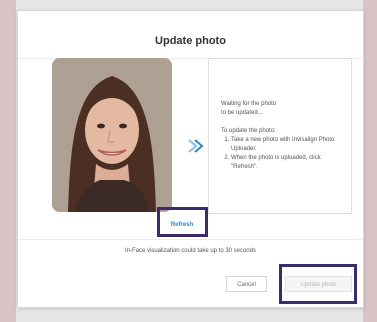 This screenshot has height=322, width=377. I want to click on cancel-button: Cancel, so click(246, 284).